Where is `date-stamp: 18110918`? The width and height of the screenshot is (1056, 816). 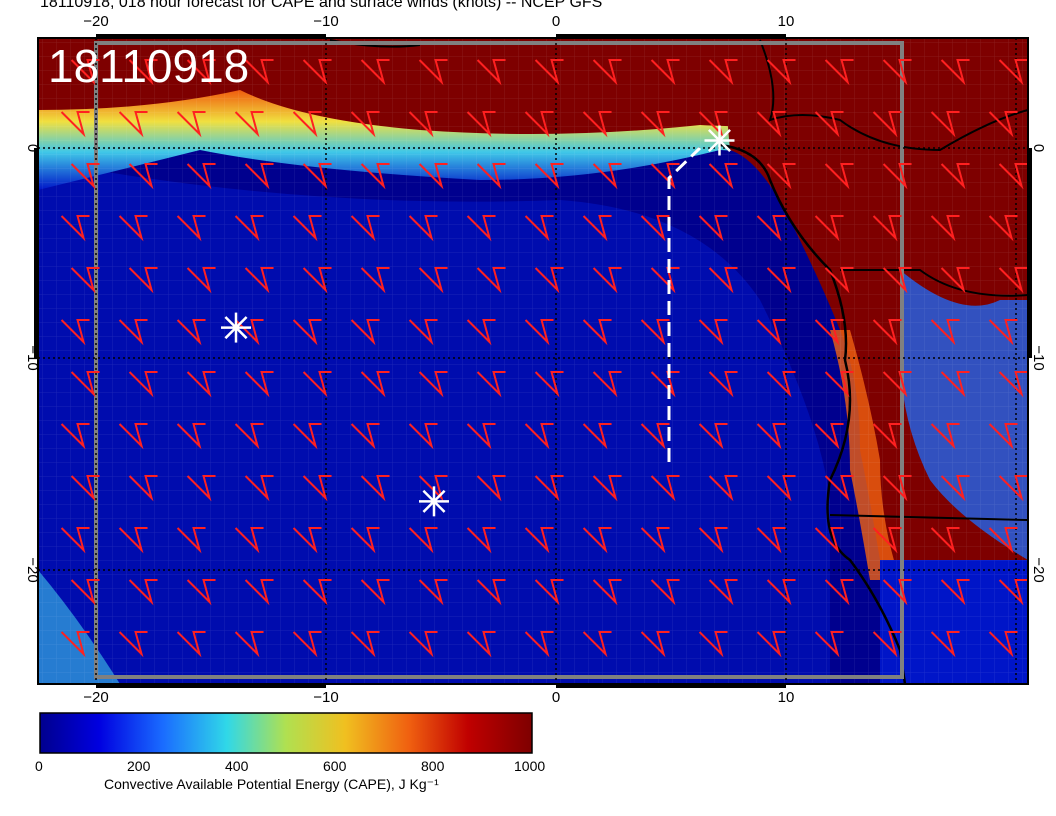 date-stamp: 18110918 is located at coordinates (148, 66).